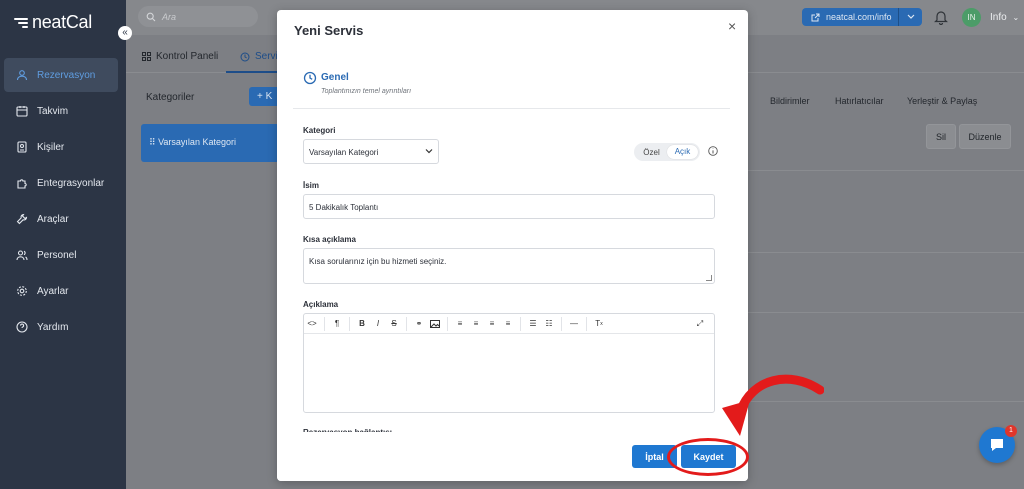  Describe the element at coordinates (329, 239) in the screenshot. I see `short-description-label: Kısa açıklama` at that location.